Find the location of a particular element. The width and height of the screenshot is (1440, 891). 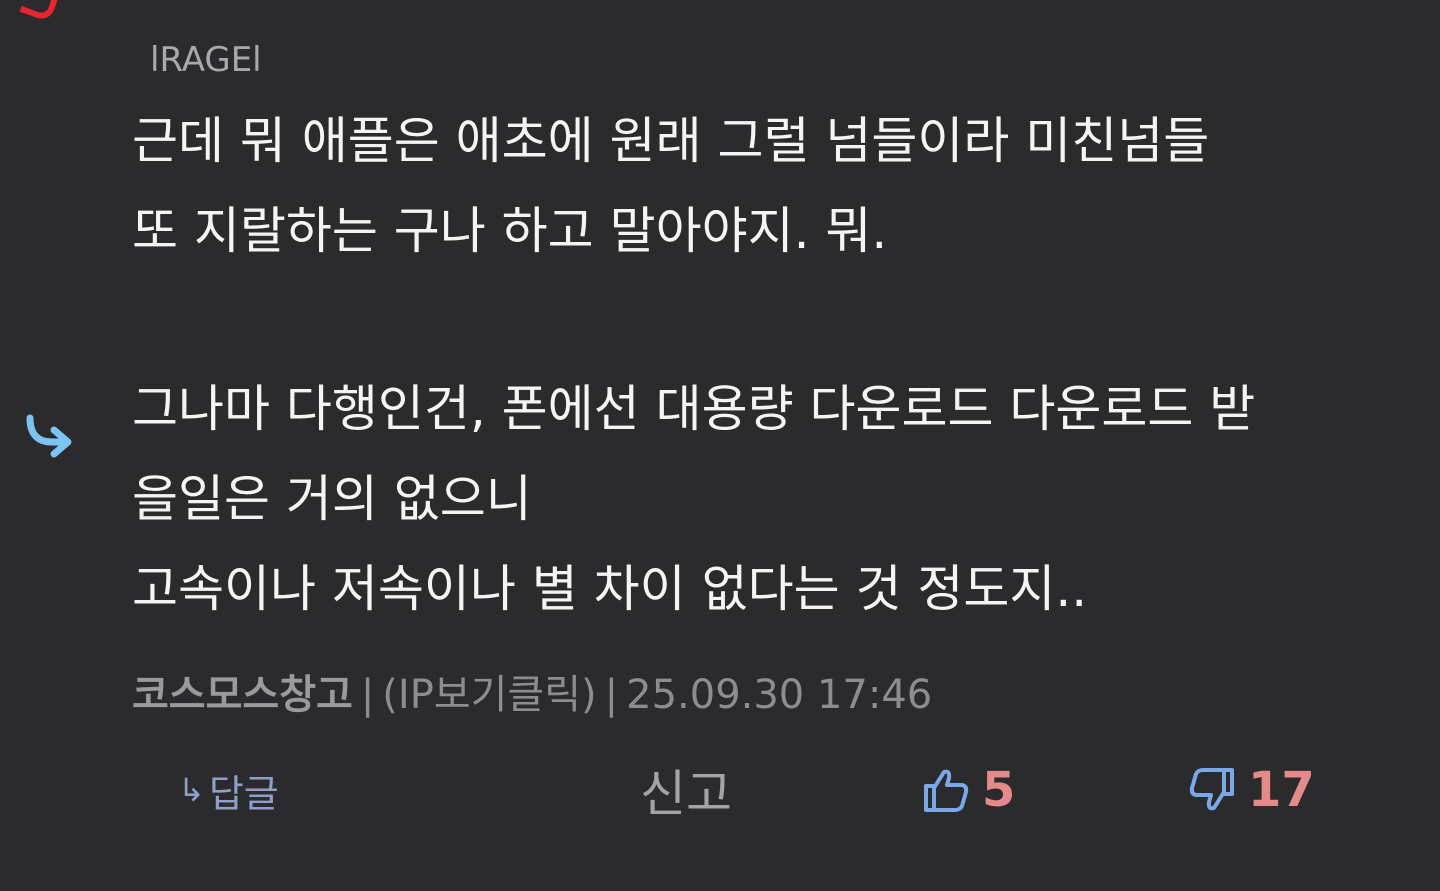

red-checkmark-icon is located at coordinates (40, 11).